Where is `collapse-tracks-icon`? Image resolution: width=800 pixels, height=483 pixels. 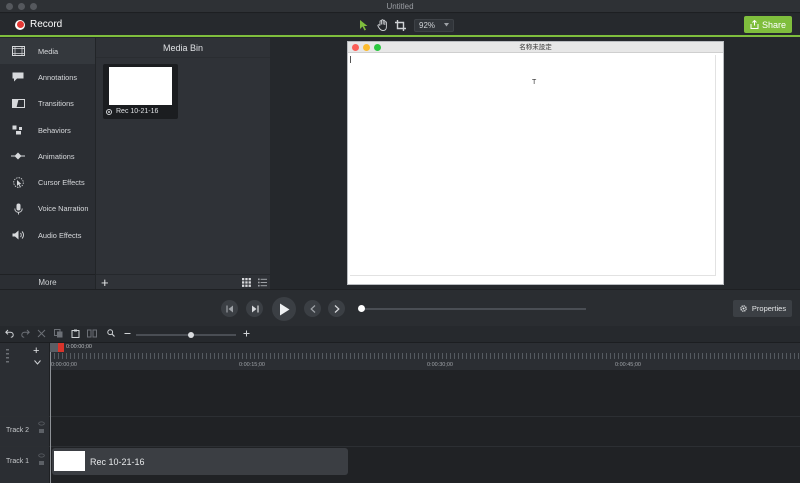 collapse-tracks-icon is located at coordinates (37, 362).